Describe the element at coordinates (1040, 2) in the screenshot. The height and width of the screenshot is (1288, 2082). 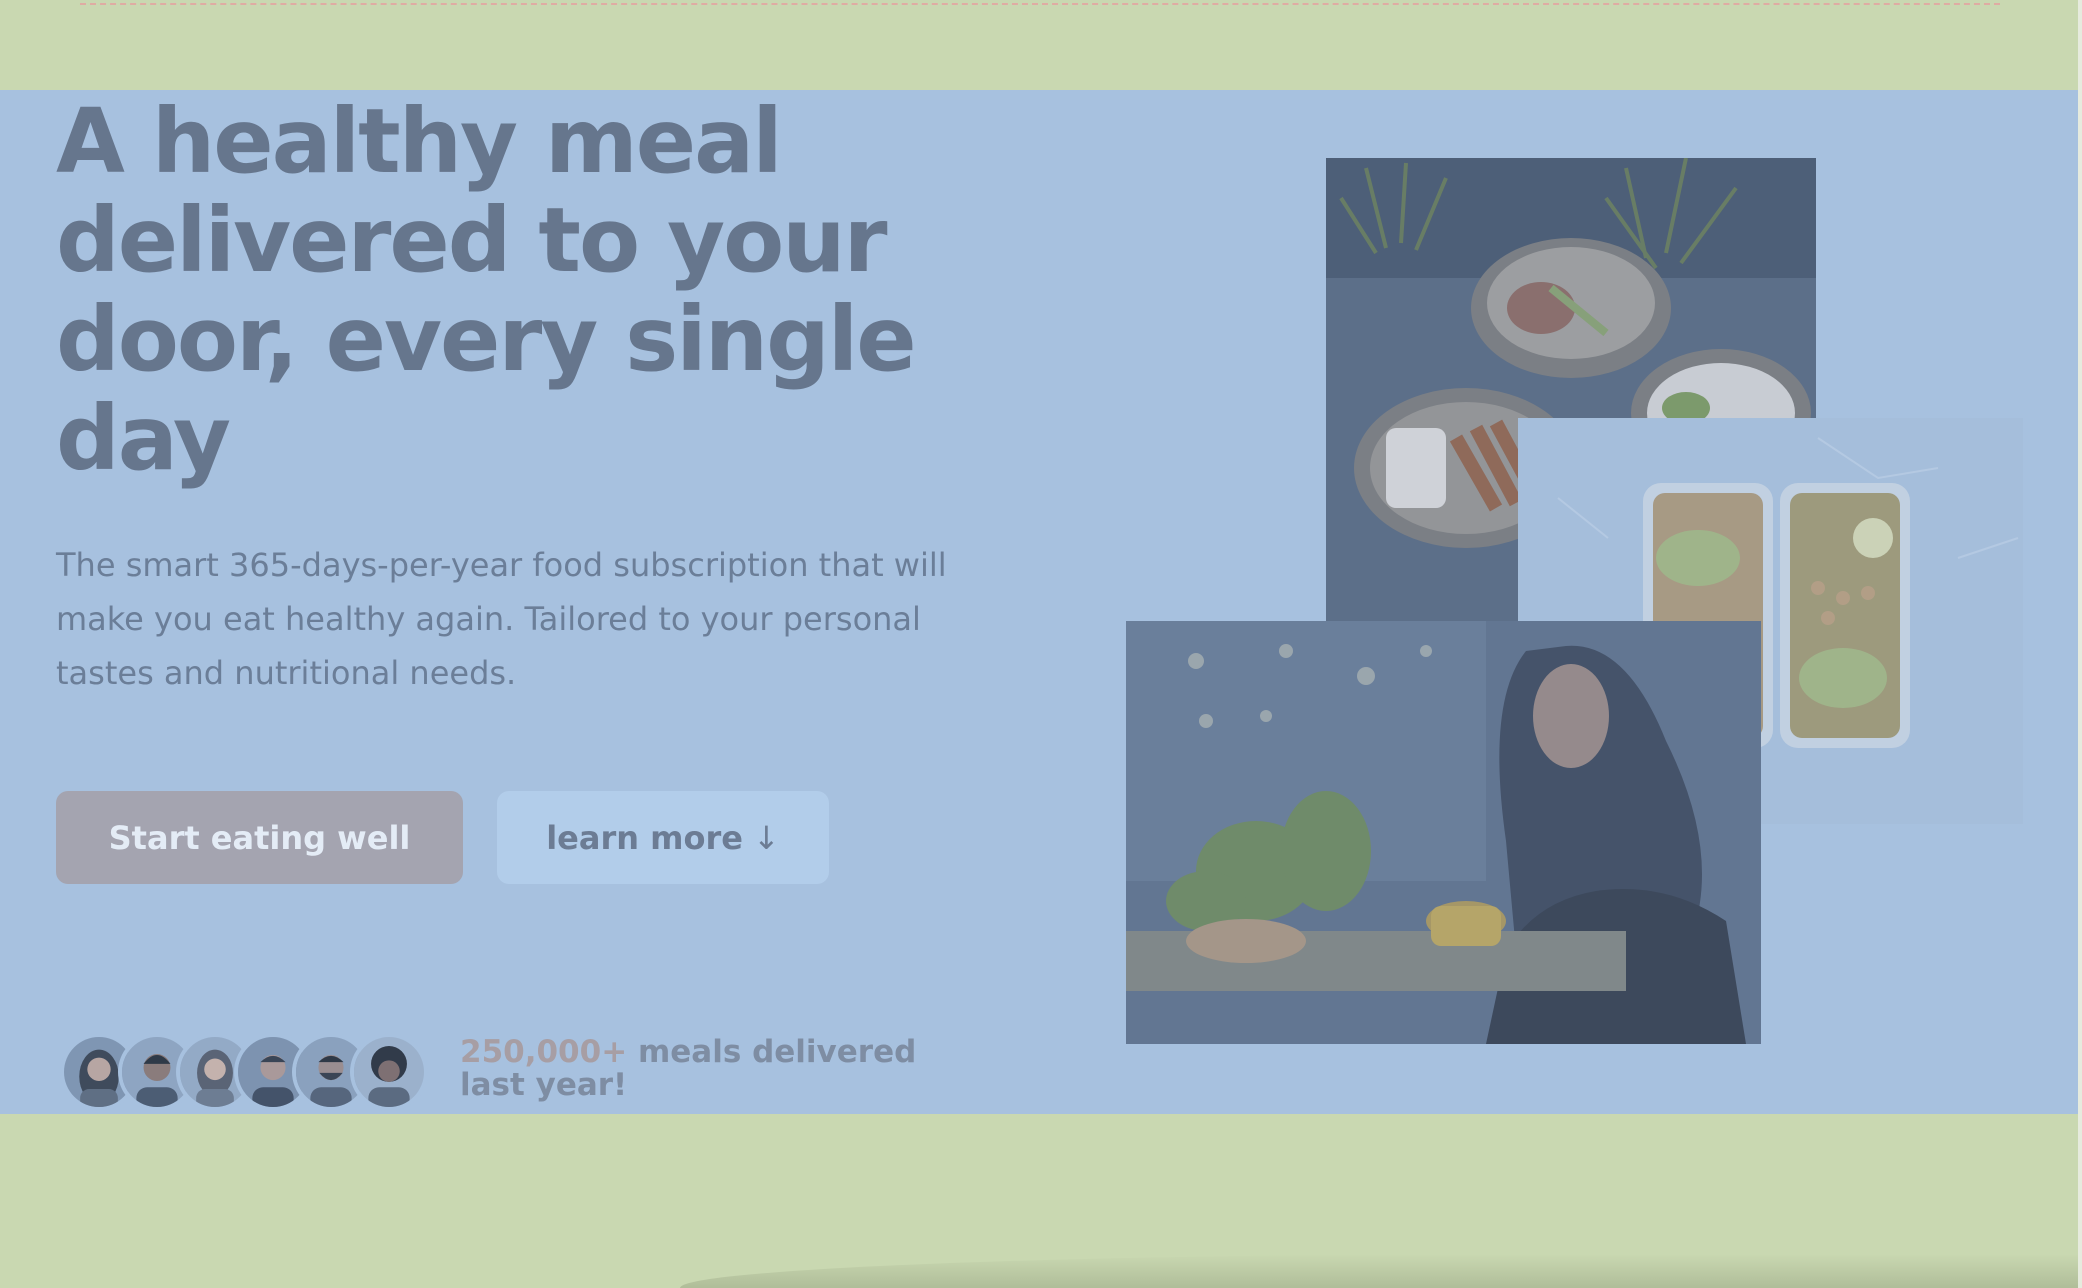
I see `dashed-divider` at that location.